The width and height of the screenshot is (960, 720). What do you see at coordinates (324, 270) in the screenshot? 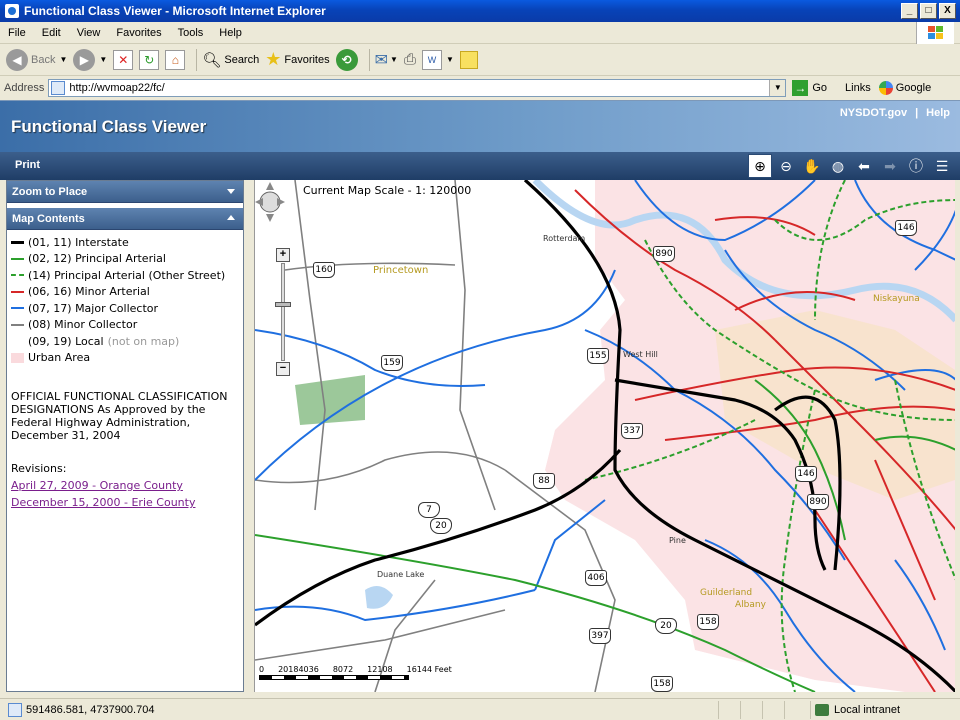
I see `route-shield: 160` at bounding box center [324, 270].